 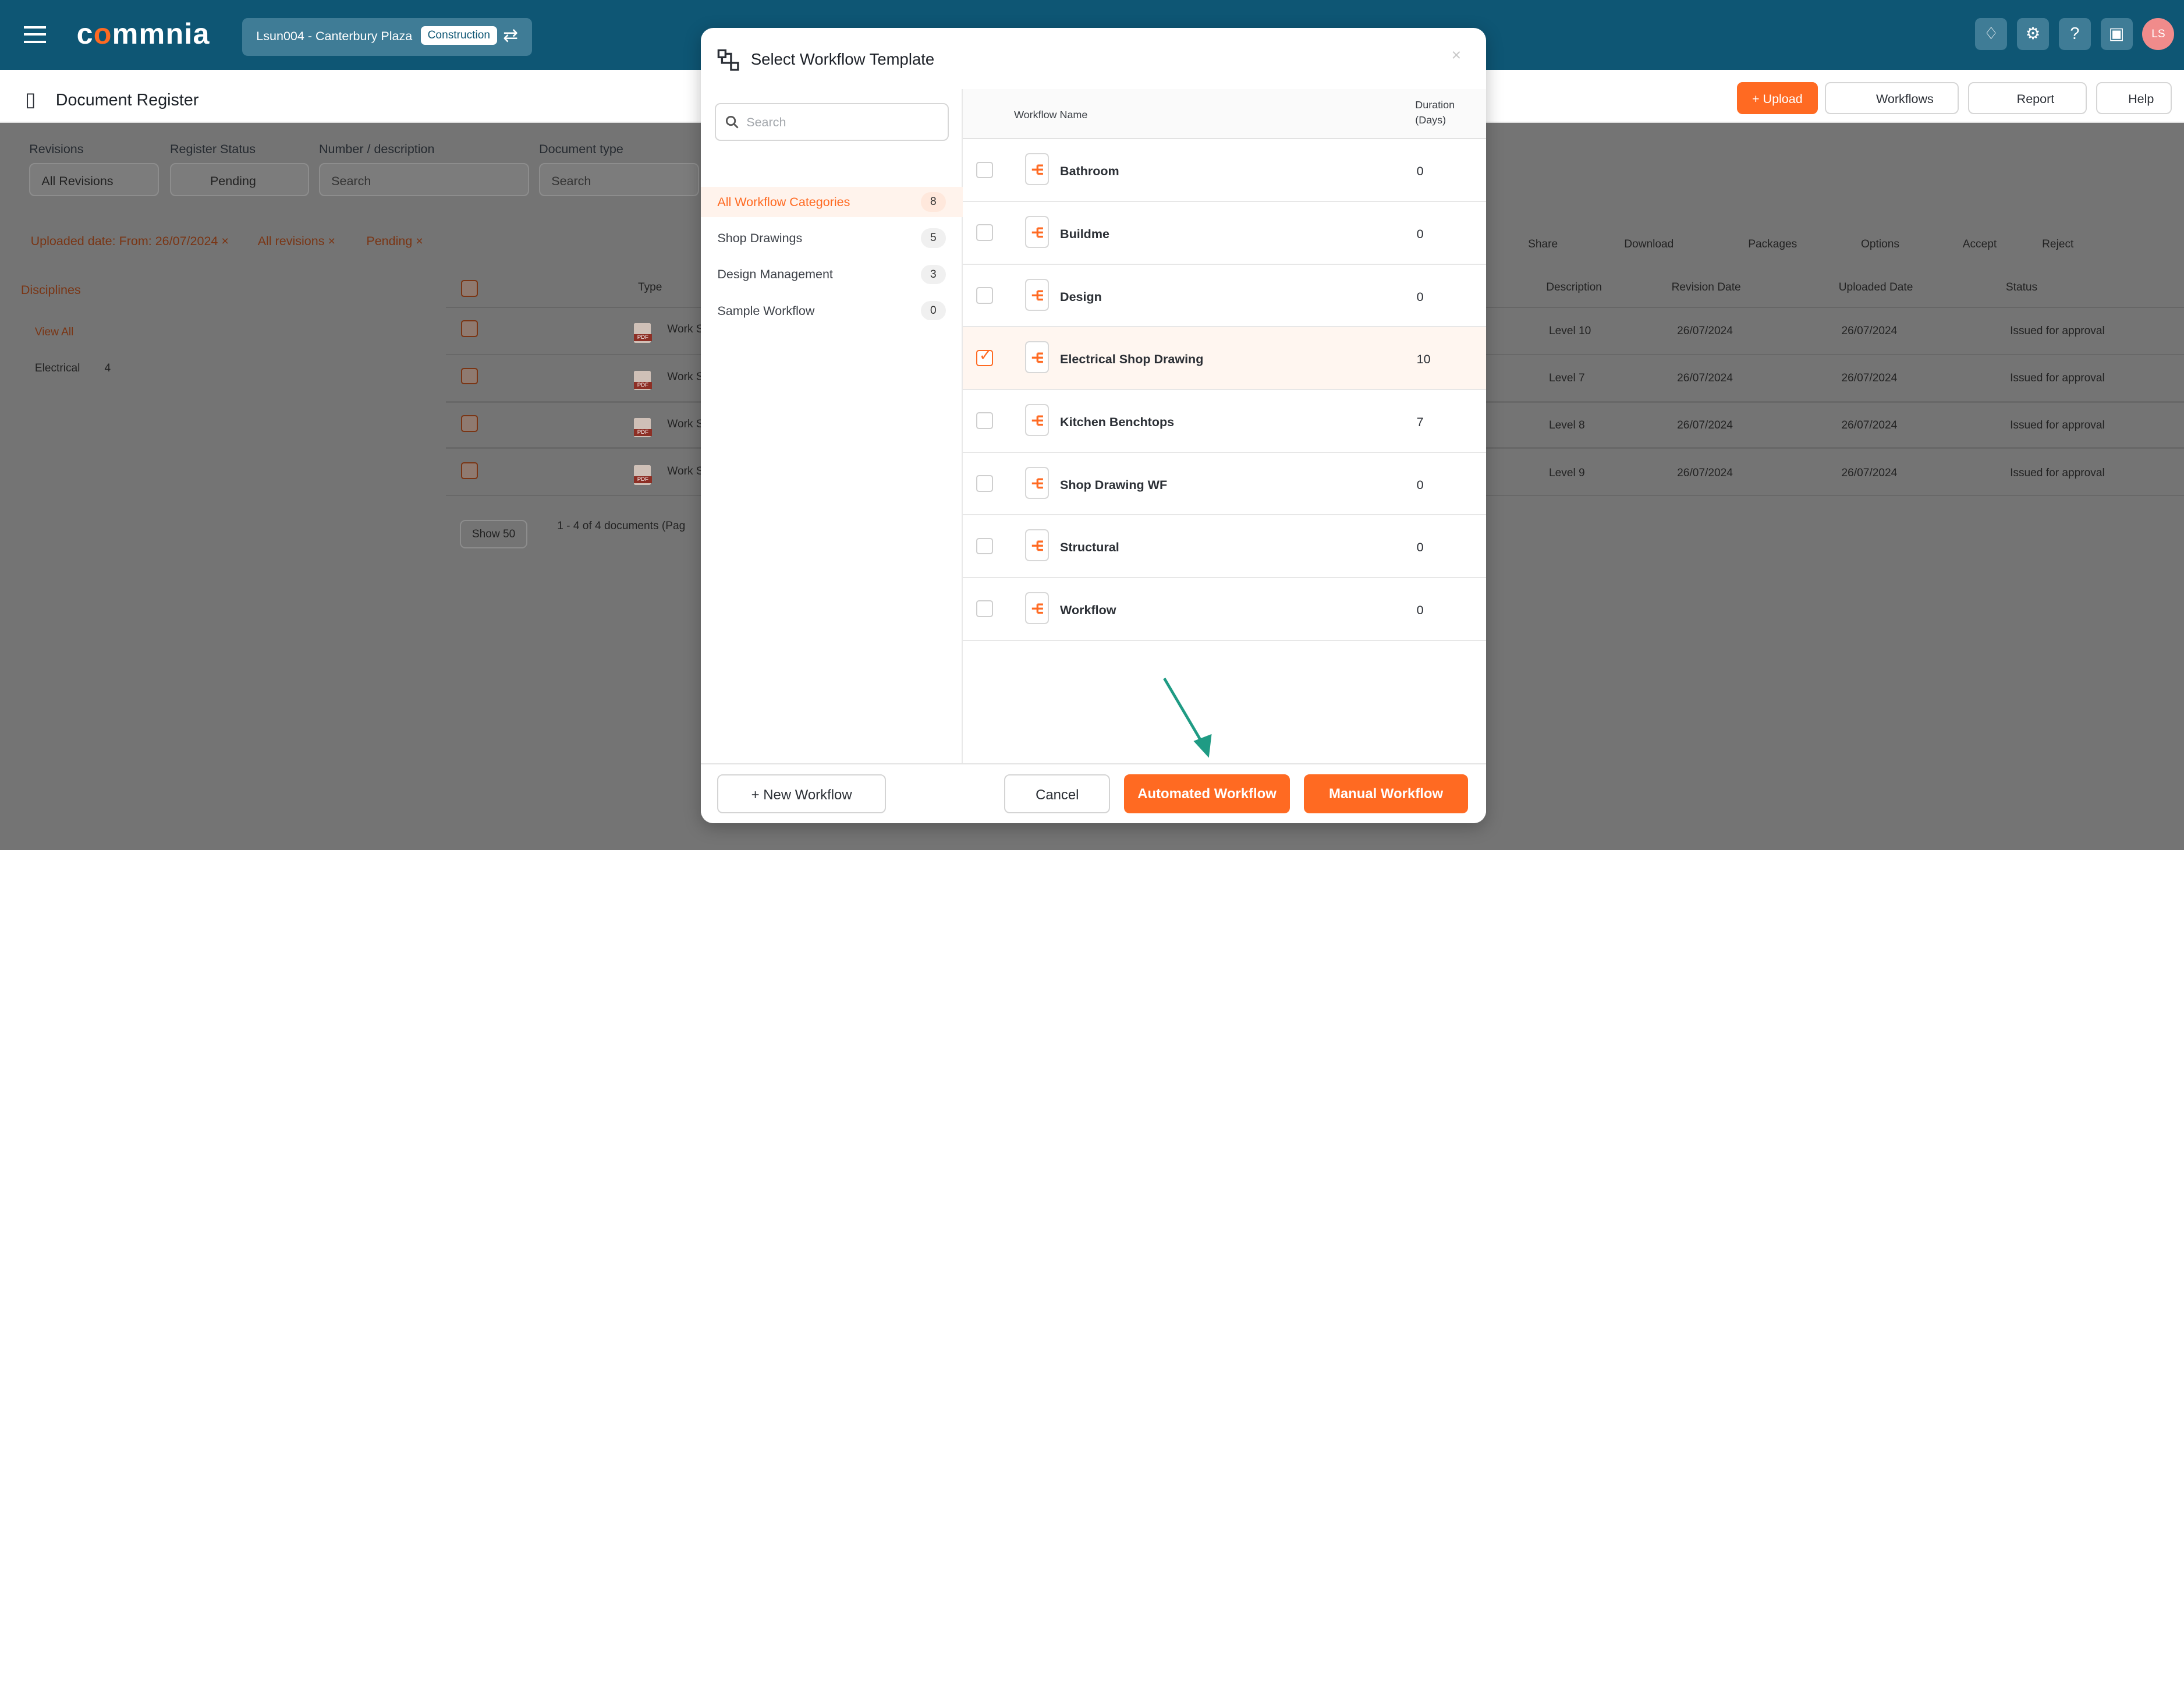 What do you see at coordinates (1224, 609) in the screenshot?
I see `workflow-row-workflow: Workflow 0` at bounding box center [1224, 609].